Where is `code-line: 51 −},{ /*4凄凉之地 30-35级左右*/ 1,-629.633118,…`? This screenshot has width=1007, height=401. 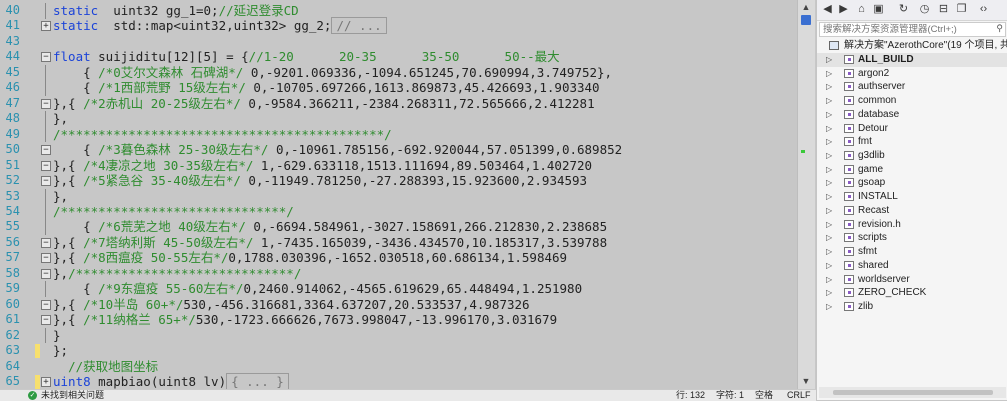
code-line: 51 −},{ /*4凄凉之地 30-35级左右*/ 1,-629.633118,… is located at coordinates (398, 166).